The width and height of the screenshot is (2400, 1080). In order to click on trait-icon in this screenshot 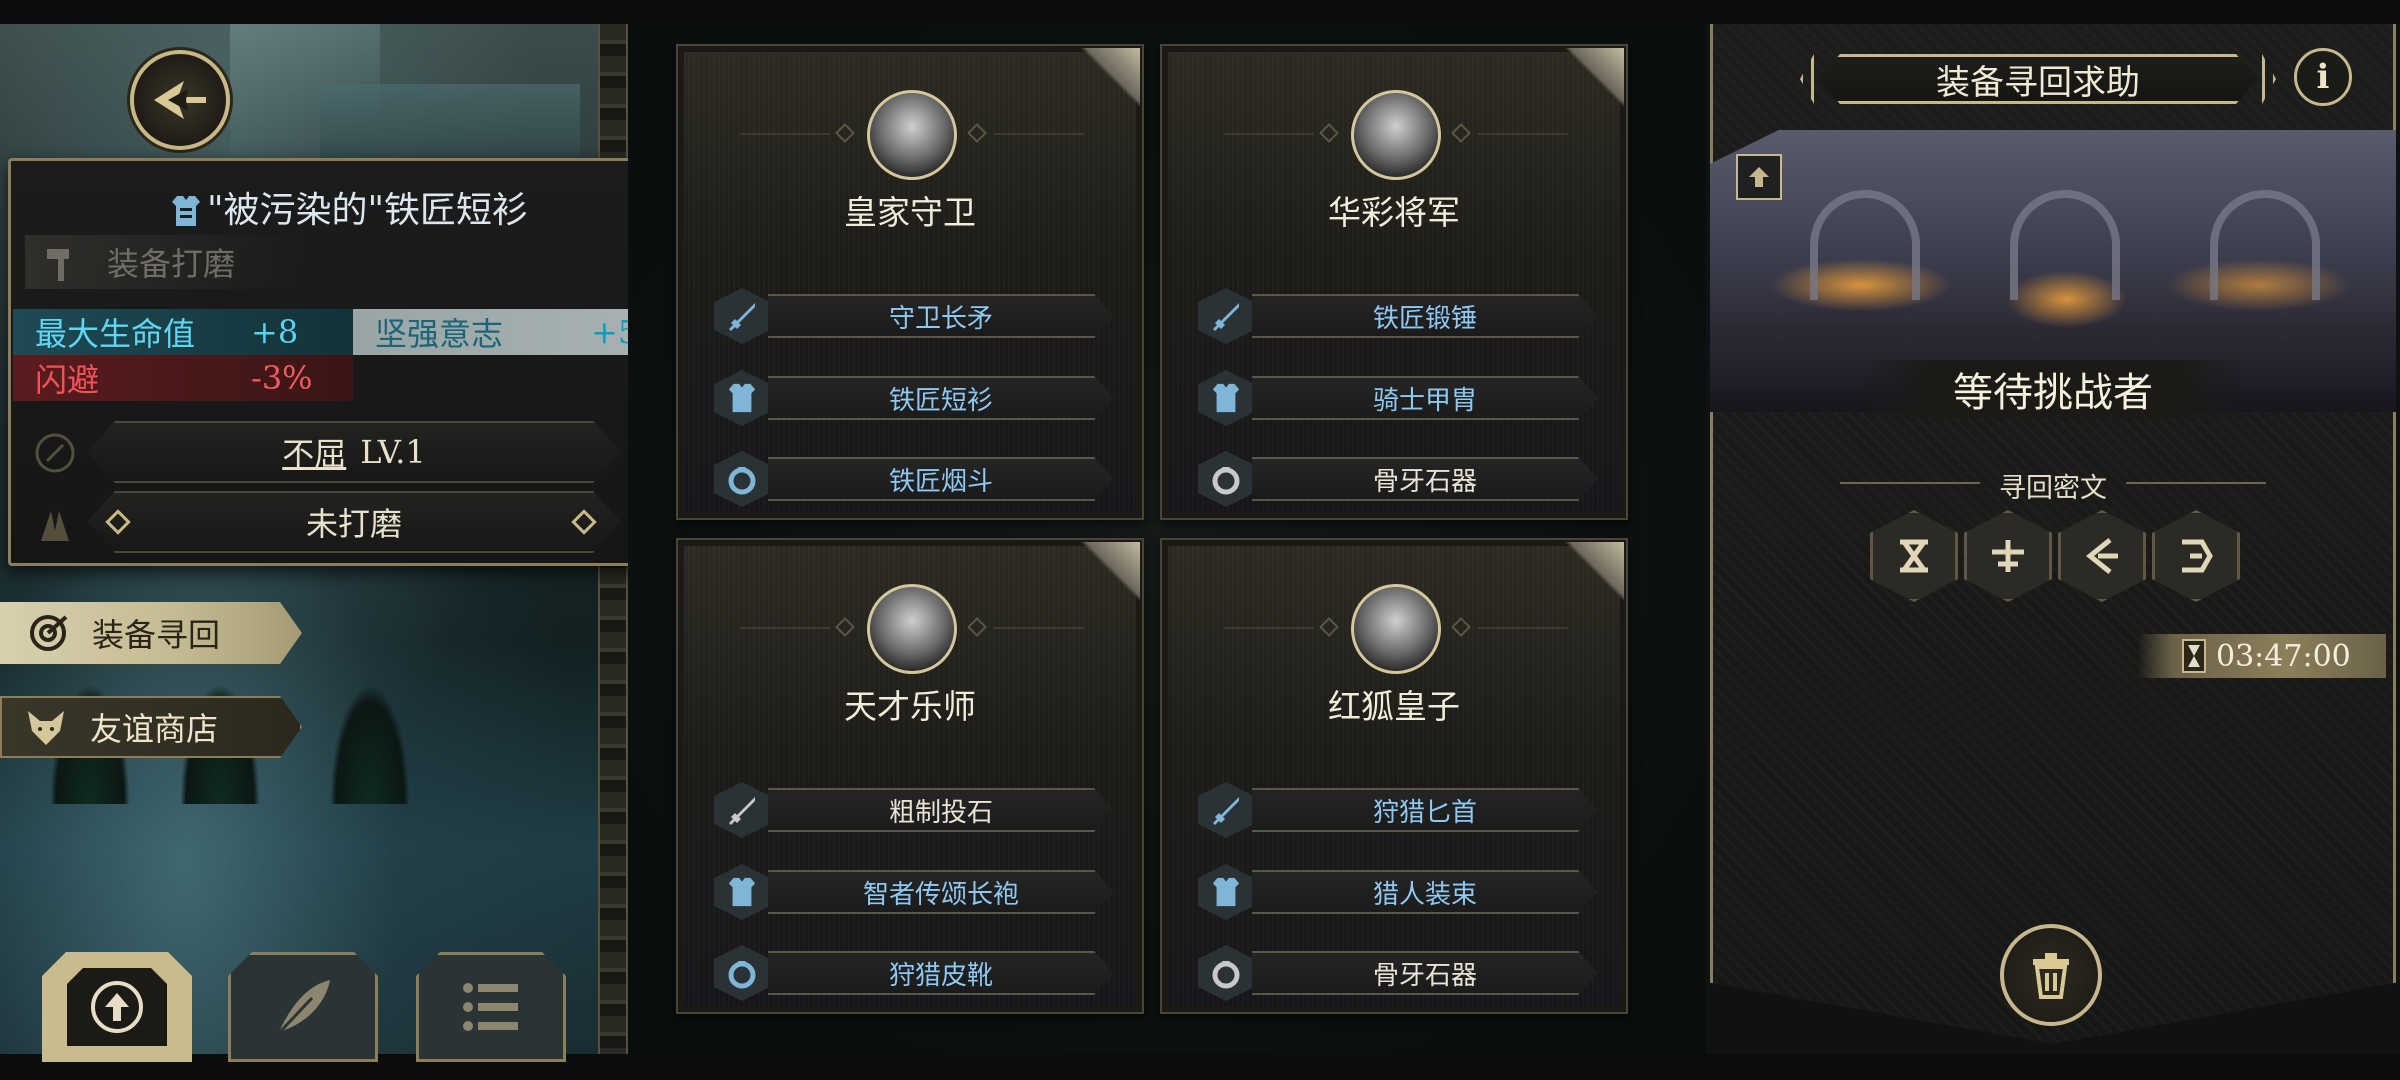, I will do `click(55, 453)`.